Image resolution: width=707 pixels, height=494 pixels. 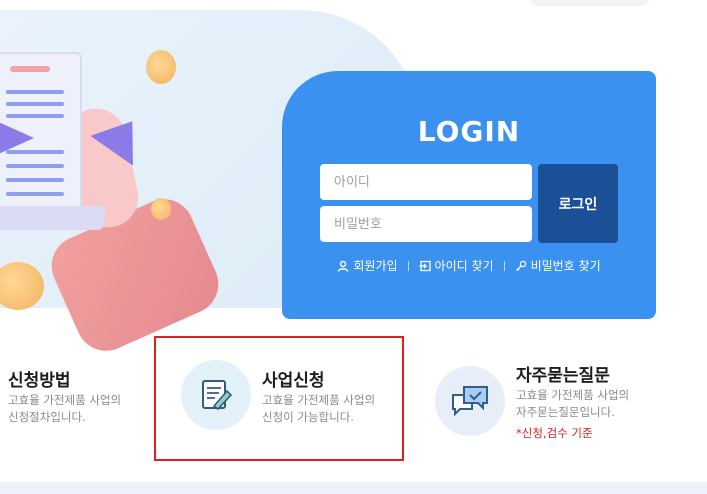 I want to click on user-icon, so click(x=343, y=266).